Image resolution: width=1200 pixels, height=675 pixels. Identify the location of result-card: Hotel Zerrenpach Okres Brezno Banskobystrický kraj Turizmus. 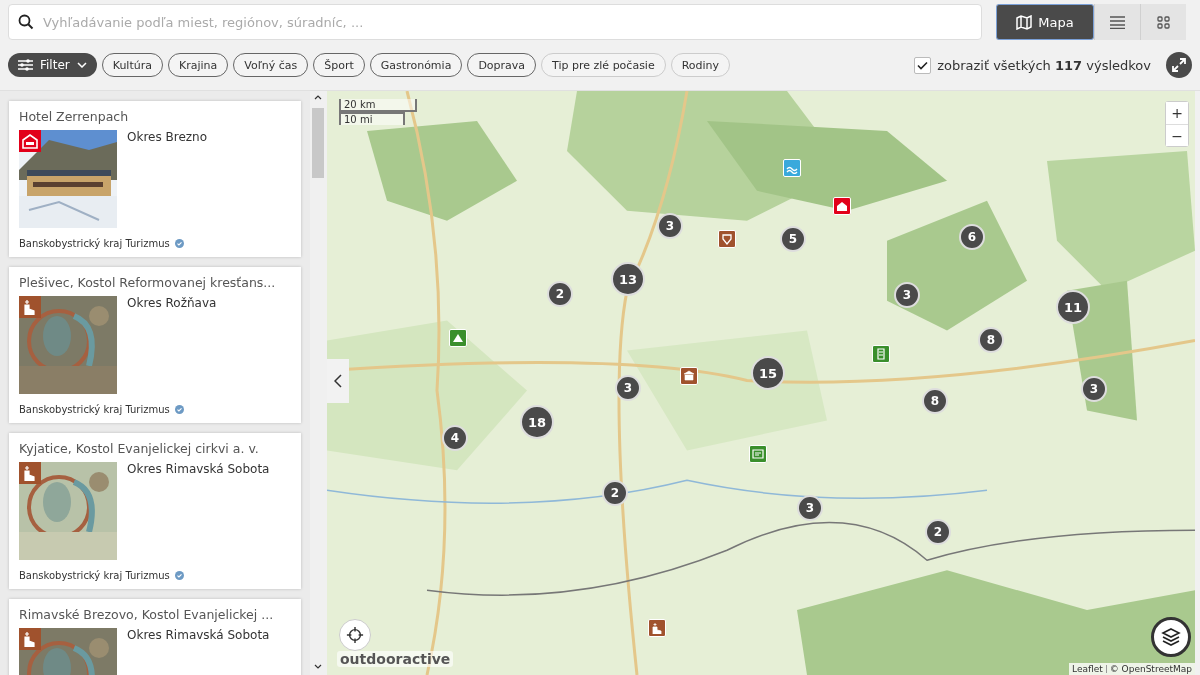
(155, 179).